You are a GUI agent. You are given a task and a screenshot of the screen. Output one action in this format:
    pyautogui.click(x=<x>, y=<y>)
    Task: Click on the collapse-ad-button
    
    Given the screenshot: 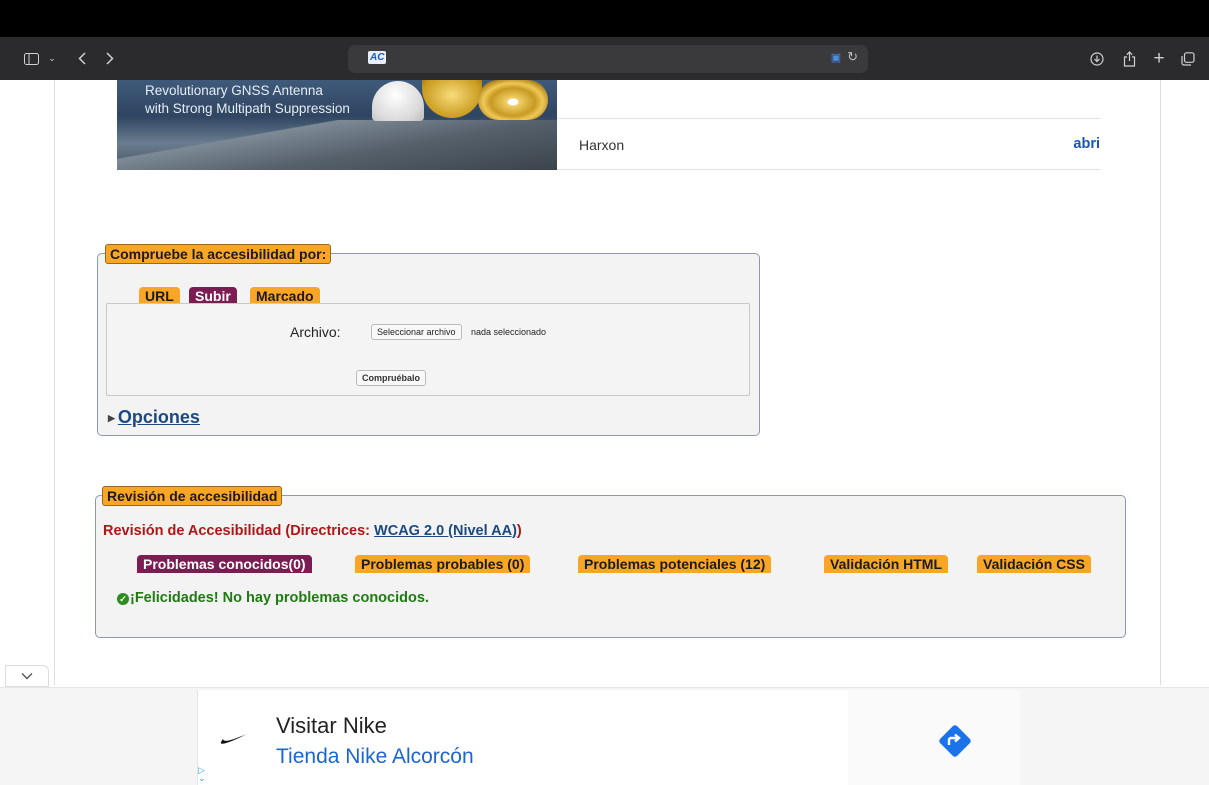 What is the action you would take?
    pyautogui.click(x=27, y=676)
    